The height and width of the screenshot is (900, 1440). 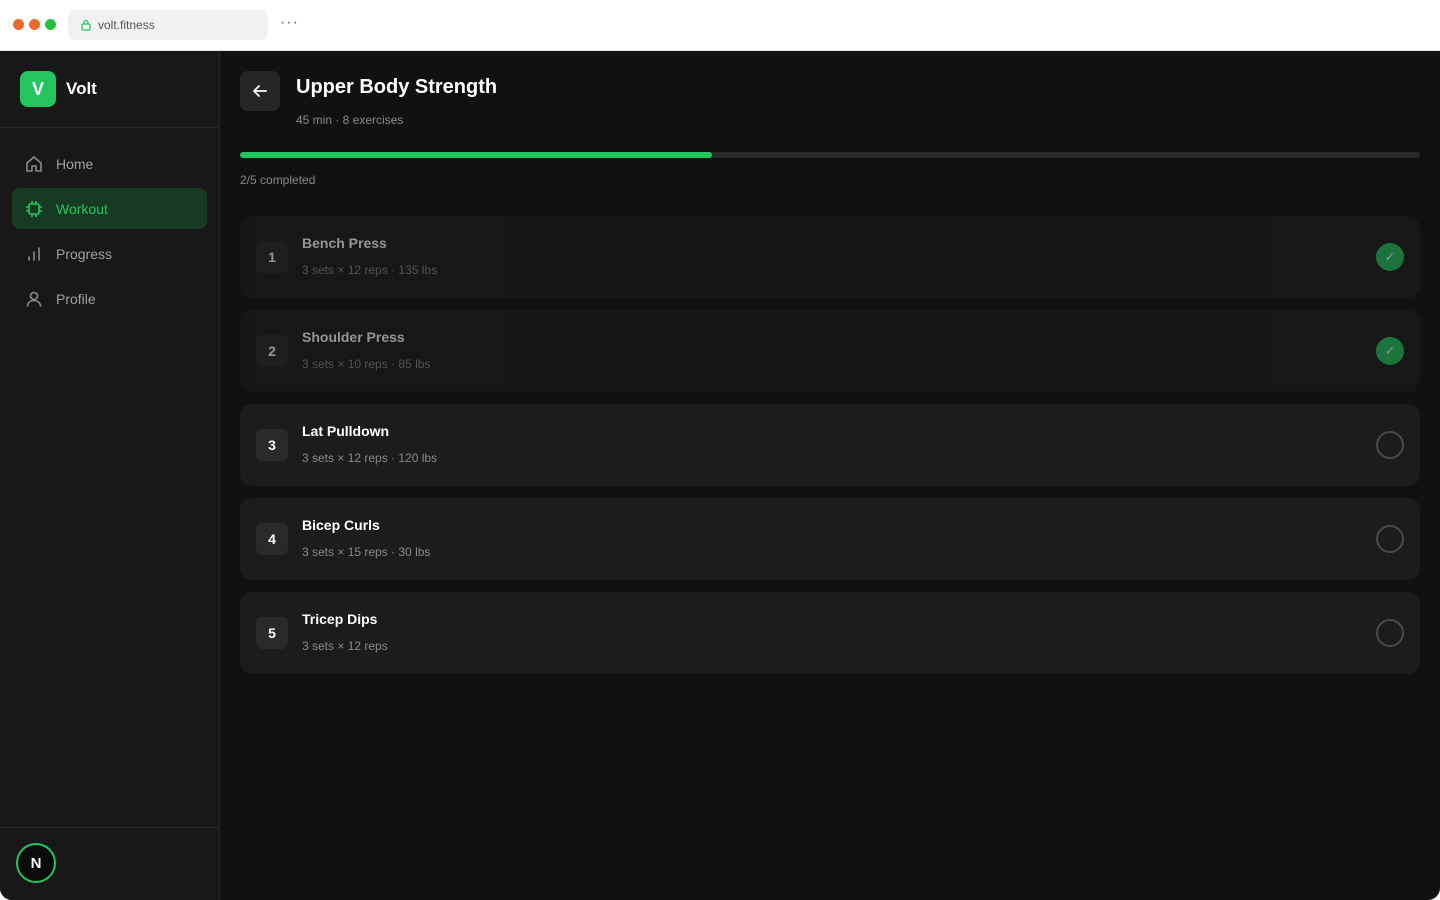 I want to click on window-close-button, so click(x=18, y=24).